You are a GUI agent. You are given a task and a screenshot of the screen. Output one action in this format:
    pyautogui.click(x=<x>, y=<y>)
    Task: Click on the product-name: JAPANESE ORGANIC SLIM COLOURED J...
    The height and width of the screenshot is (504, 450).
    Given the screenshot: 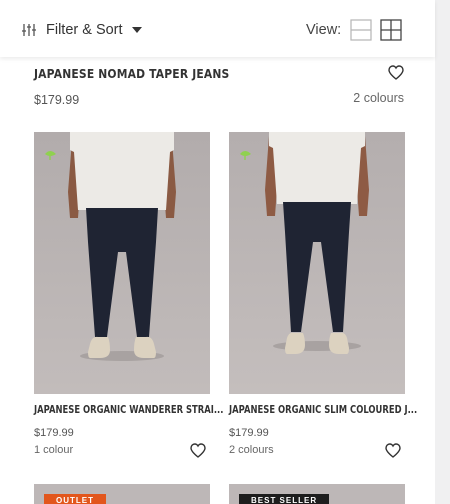 What is the action you would take?
    pyautogui.click(x=323, y=410)
    